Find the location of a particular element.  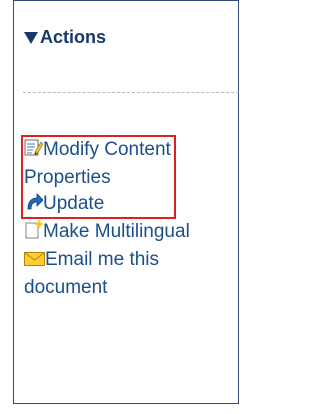

modify-content-properties-label: Modify Content Properties is located at coordinates (97, 163).